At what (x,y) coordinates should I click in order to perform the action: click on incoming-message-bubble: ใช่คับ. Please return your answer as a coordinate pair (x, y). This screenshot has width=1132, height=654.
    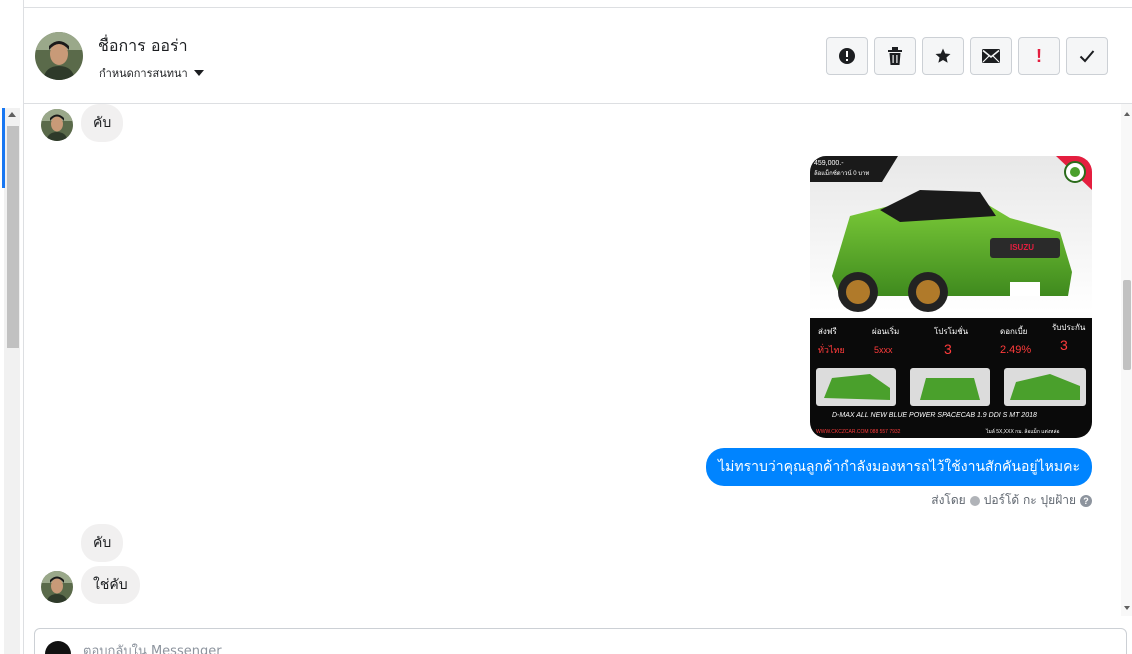
    Looking at the image, I should click on (110, 585).